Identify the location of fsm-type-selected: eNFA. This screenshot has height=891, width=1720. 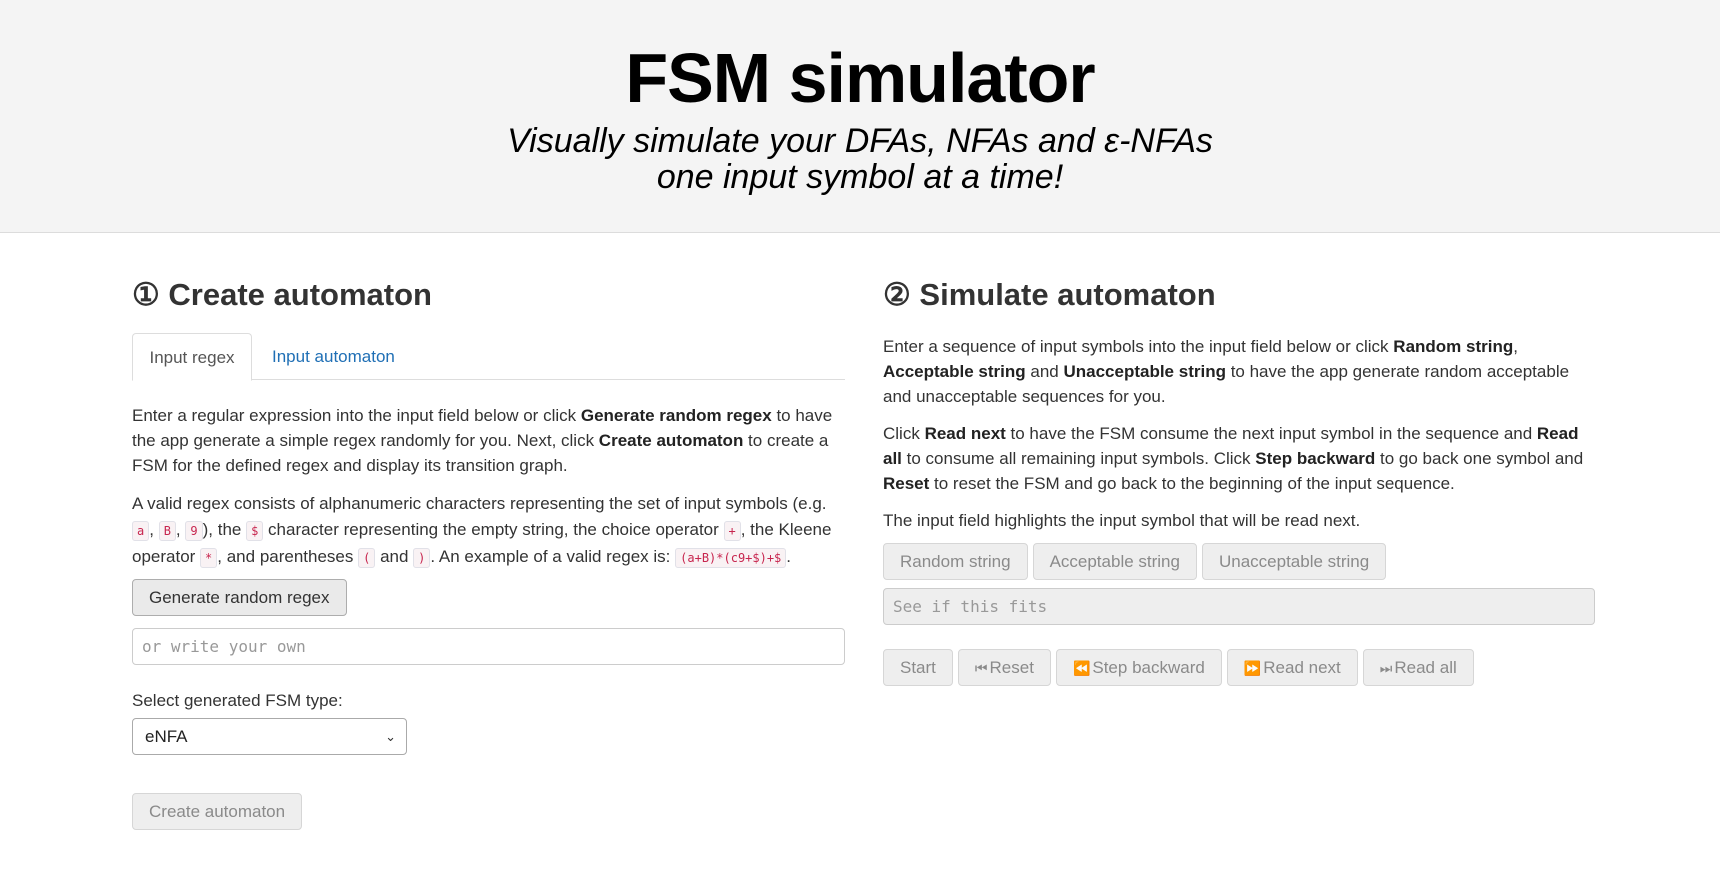
(166, 736).